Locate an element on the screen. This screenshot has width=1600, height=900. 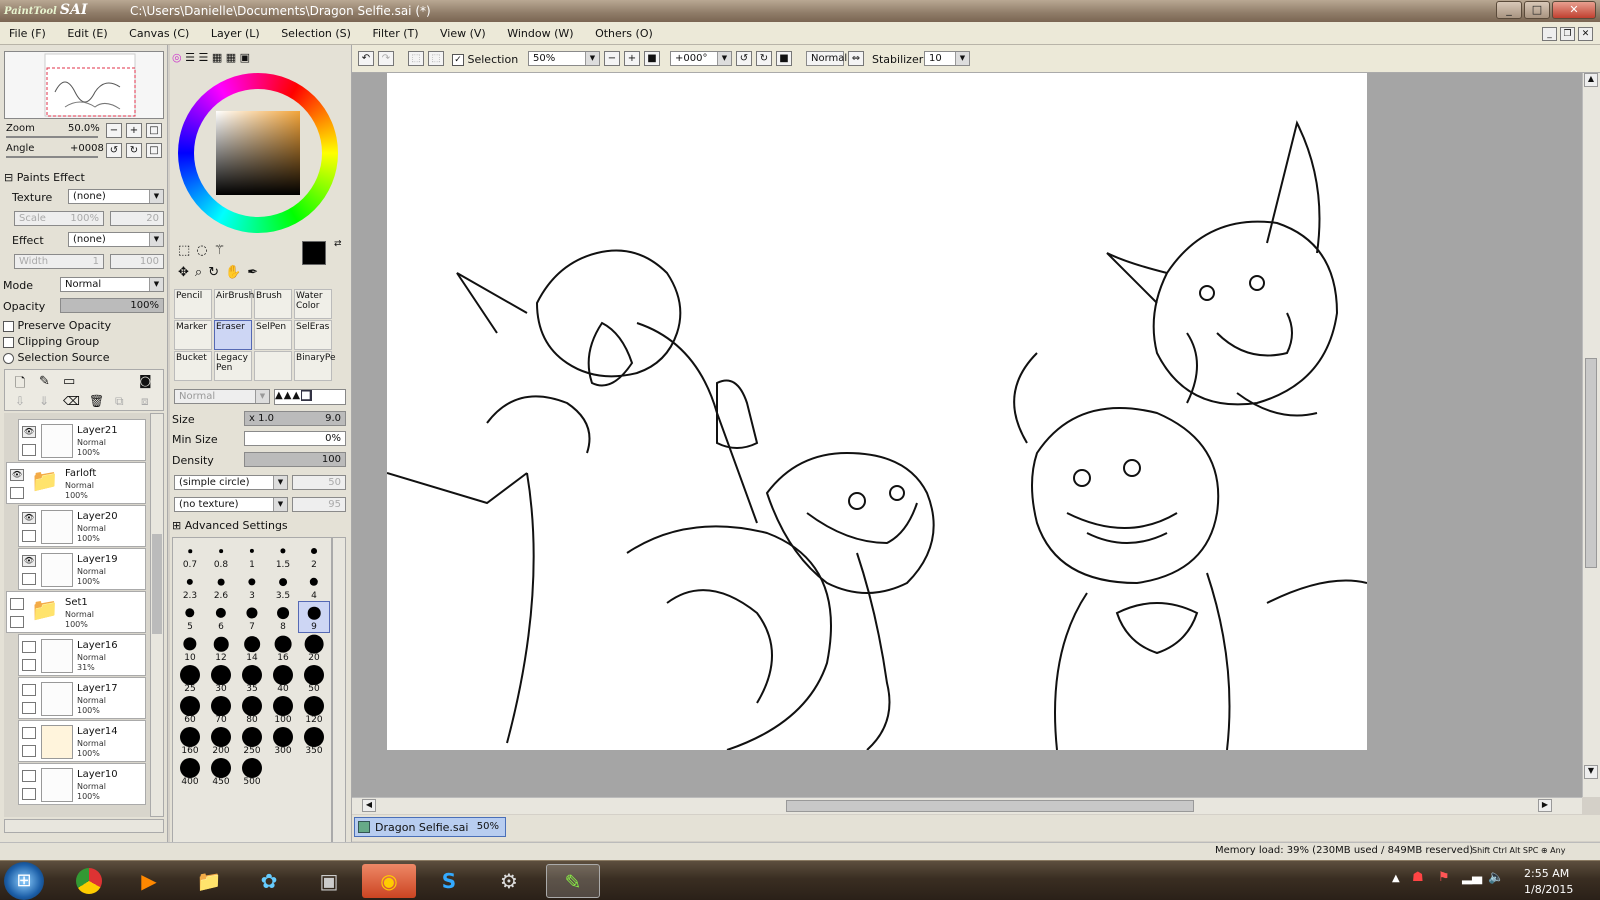
layer-item-layer16: Layer16 Normal 31% is located at coordinates (82, 655).